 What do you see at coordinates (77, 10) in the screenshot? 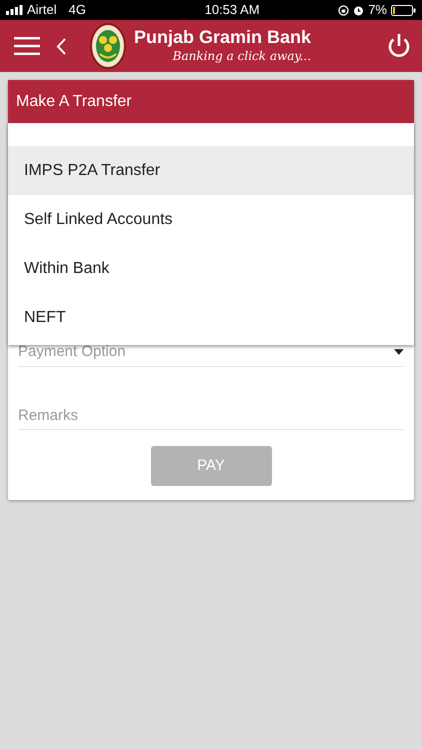
I see `network-type: 4G` at bounding box center [77, 10].